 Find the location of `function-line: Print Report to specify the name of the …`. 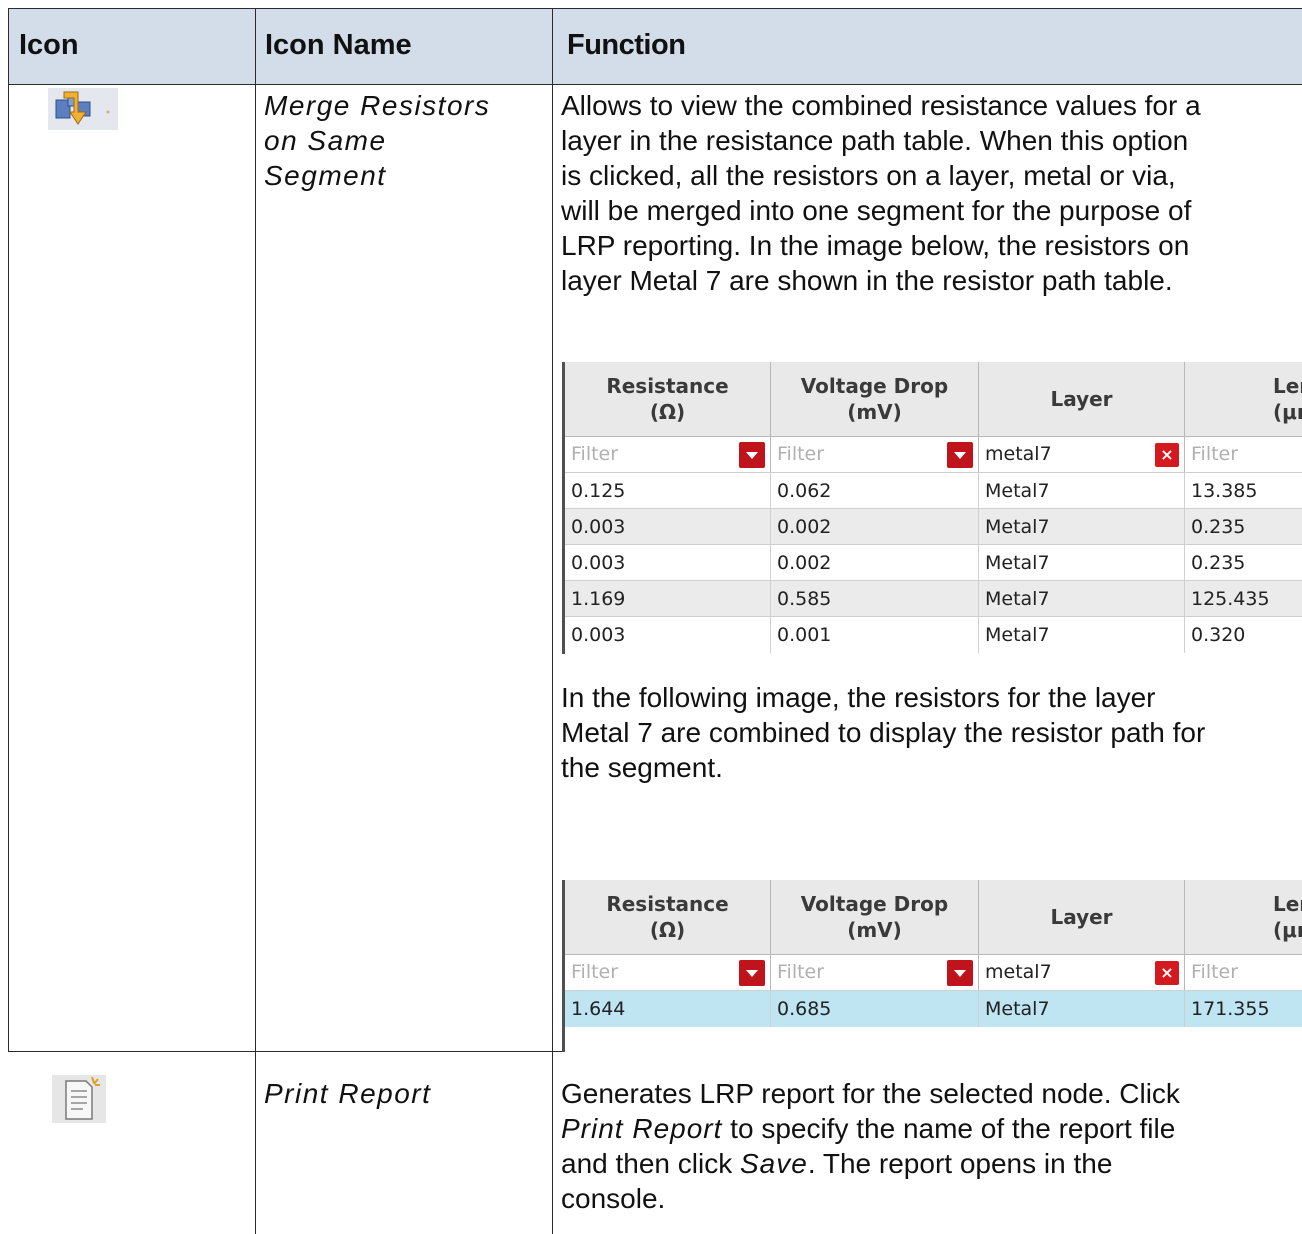

function-line: Print Report to specify the name of the … is located at coordinates (870, 1128).